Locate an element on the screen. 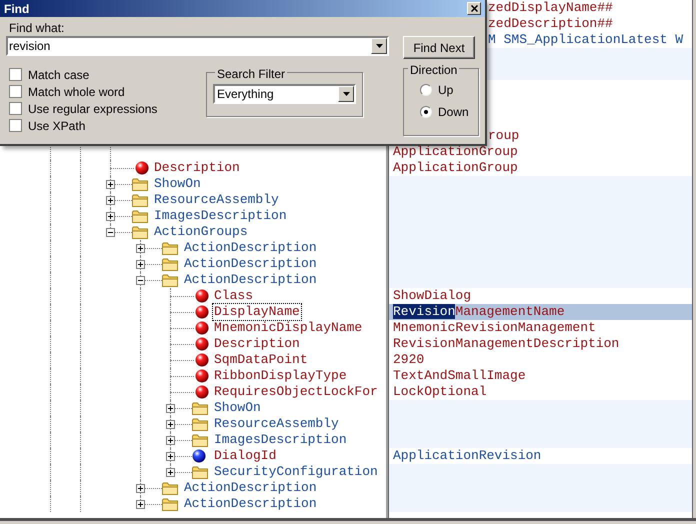 Image resolution: width=696 pixels, height=524 pixels. value-text: LockOptional is located at coordinates (440, 392).